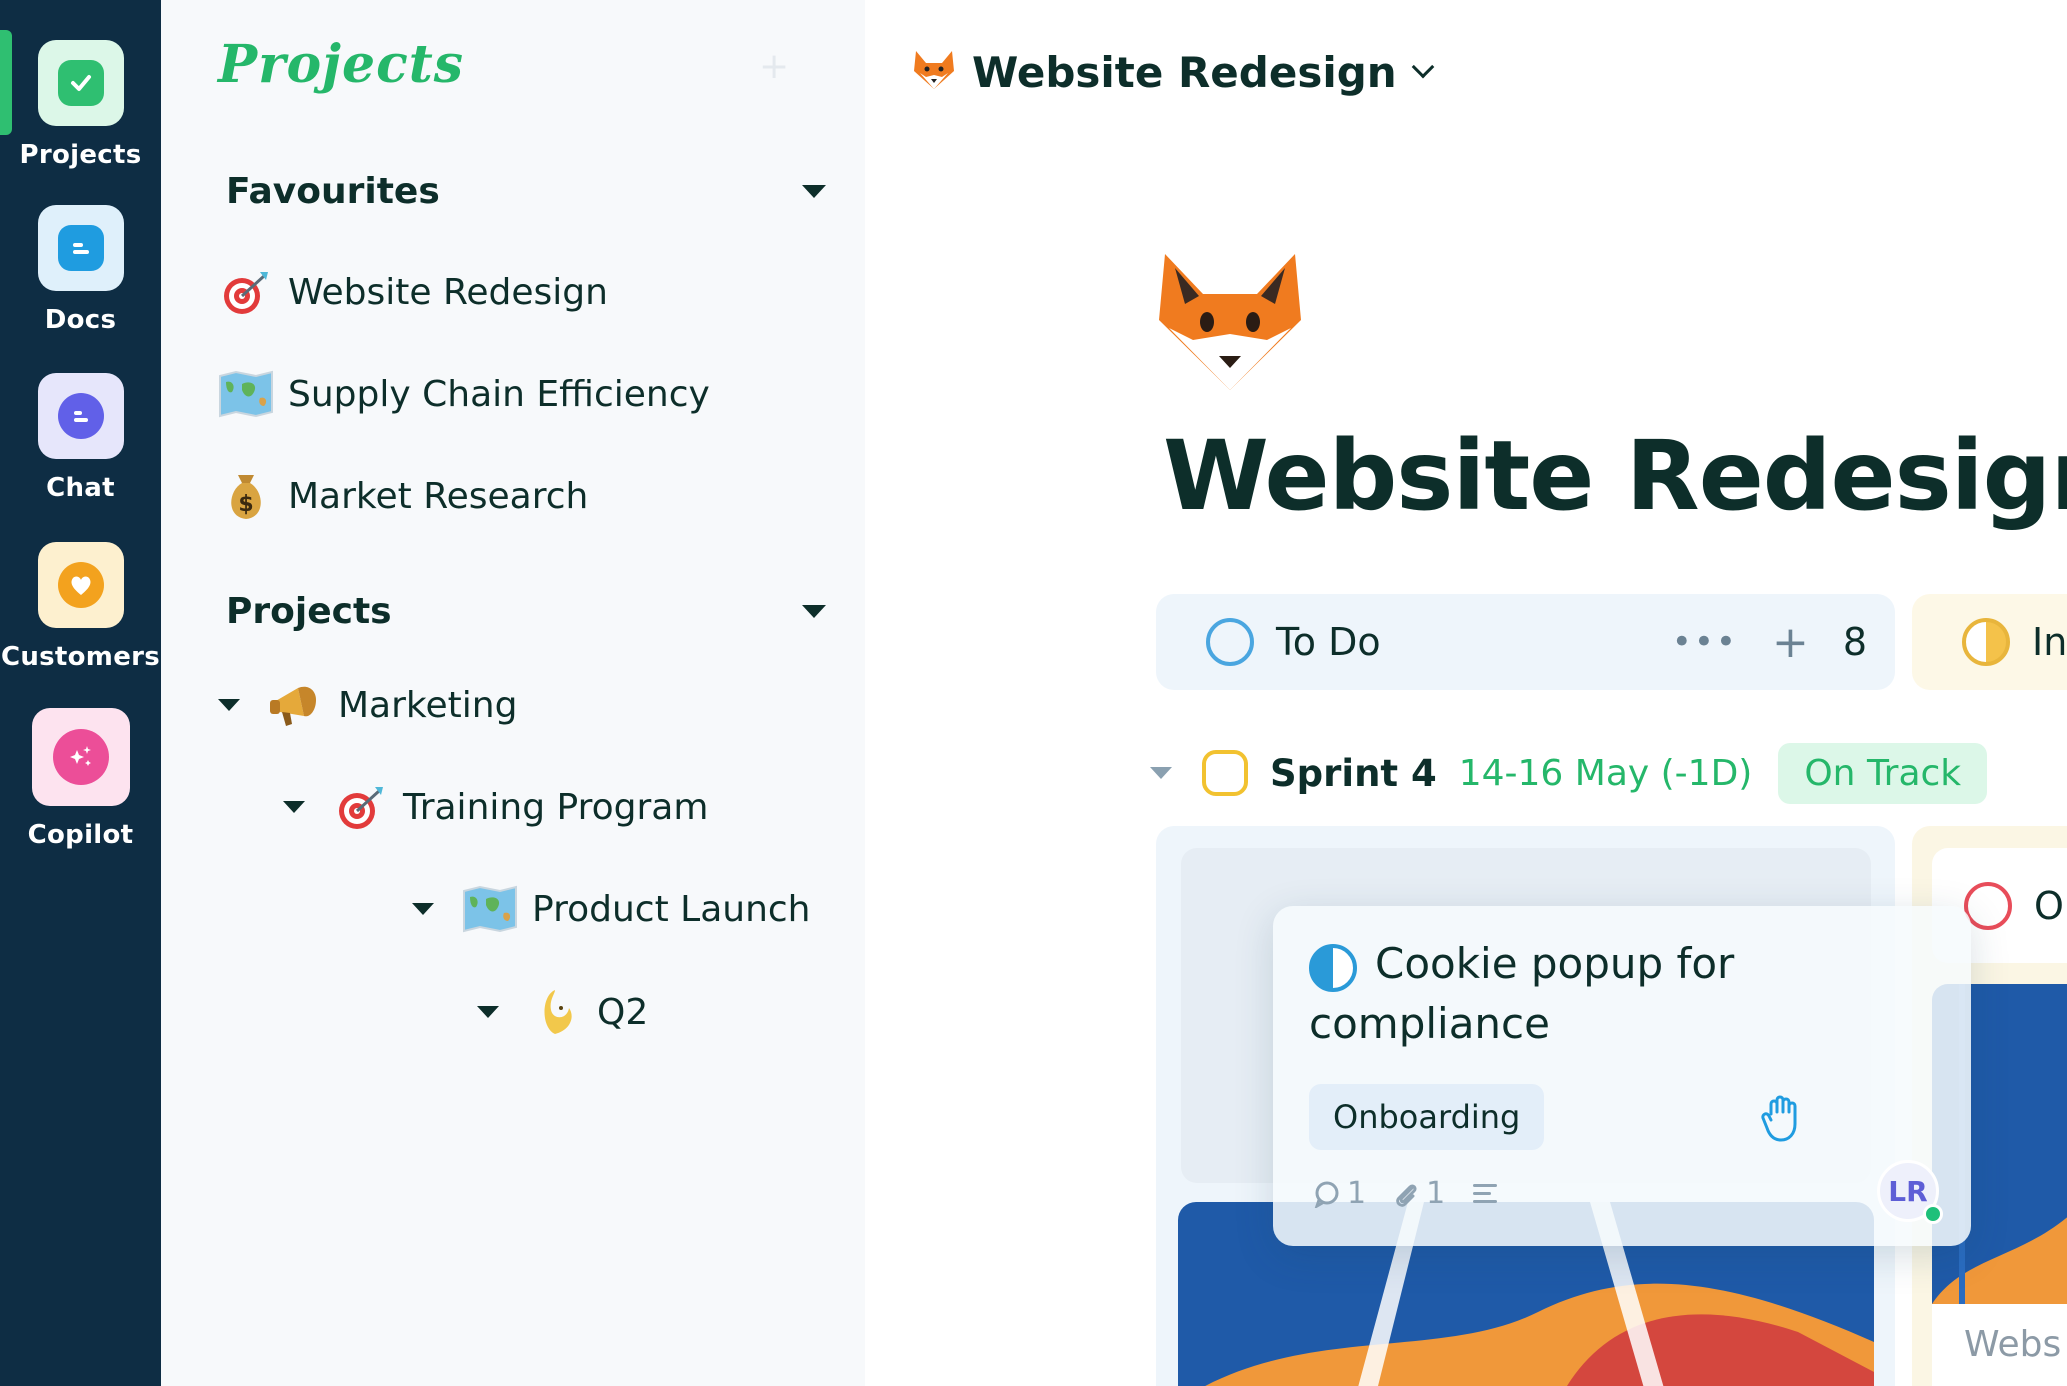  I want to click on sprint-status-icon, so click(1225, 773).